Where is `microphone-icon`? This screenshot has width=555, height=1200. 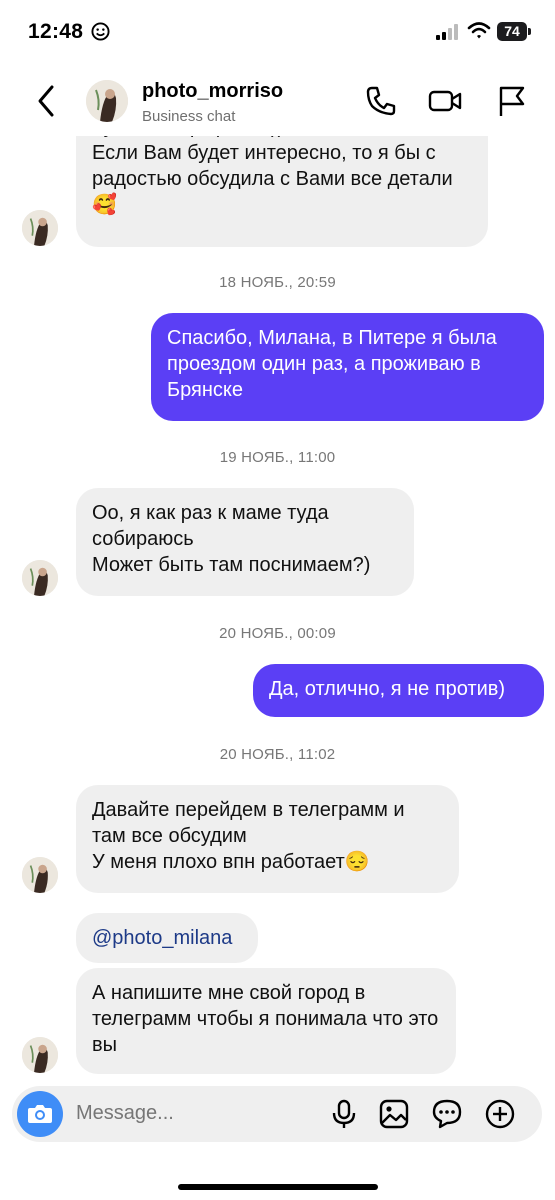 microphone-icon is located at coordinates (344, 1114).